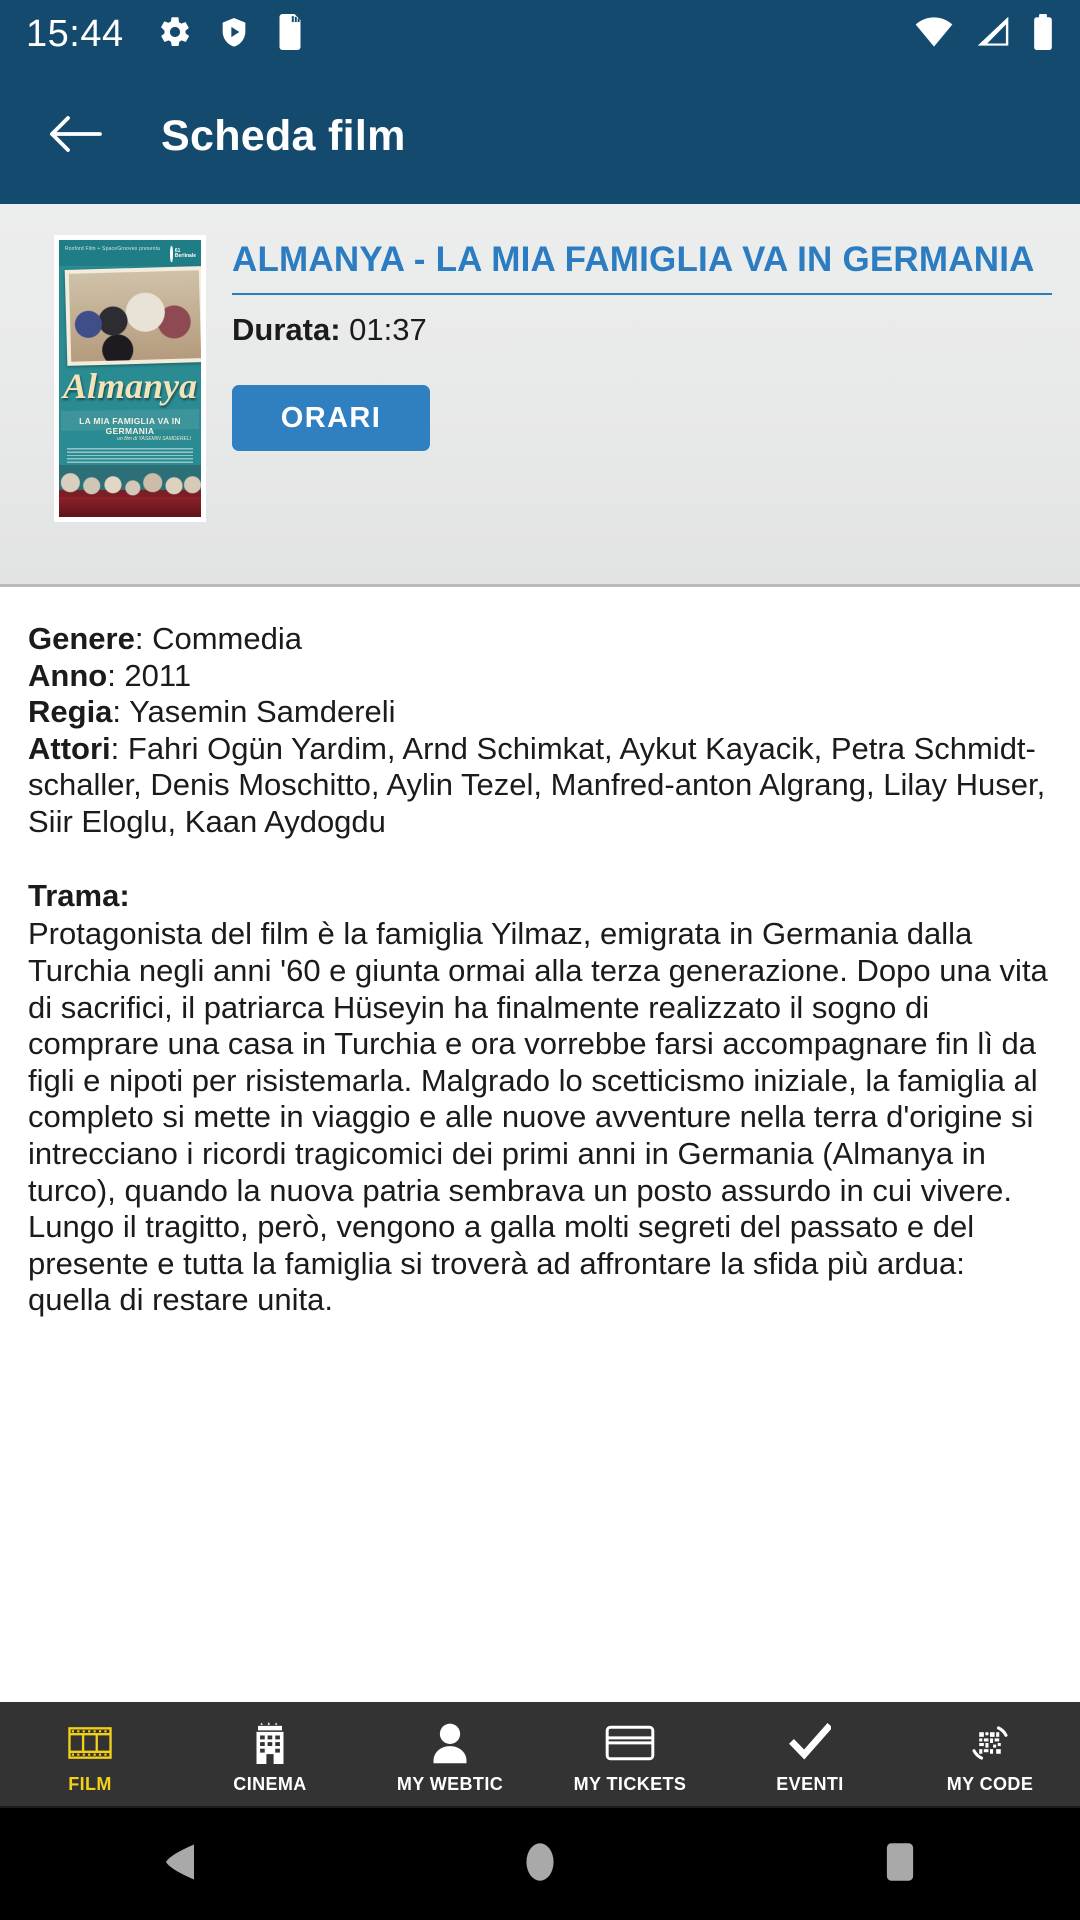 This screenshot has height=1920, width=1080. Describe the element at coordinates (154, 439) in the screenshot. I see `poster-director-credit: un film di YASEMIN SAMDERELI` at that location.